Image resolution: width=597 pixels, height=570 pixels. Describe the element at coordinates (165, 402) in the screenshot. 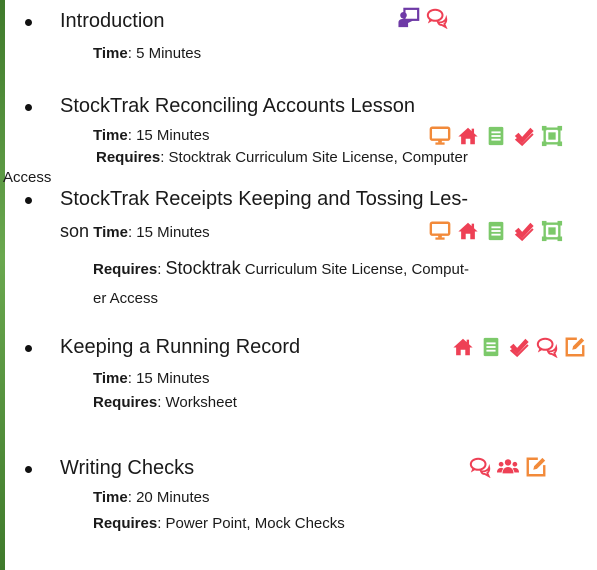

I see `requires-line: Requires: Worksheet` at that location.